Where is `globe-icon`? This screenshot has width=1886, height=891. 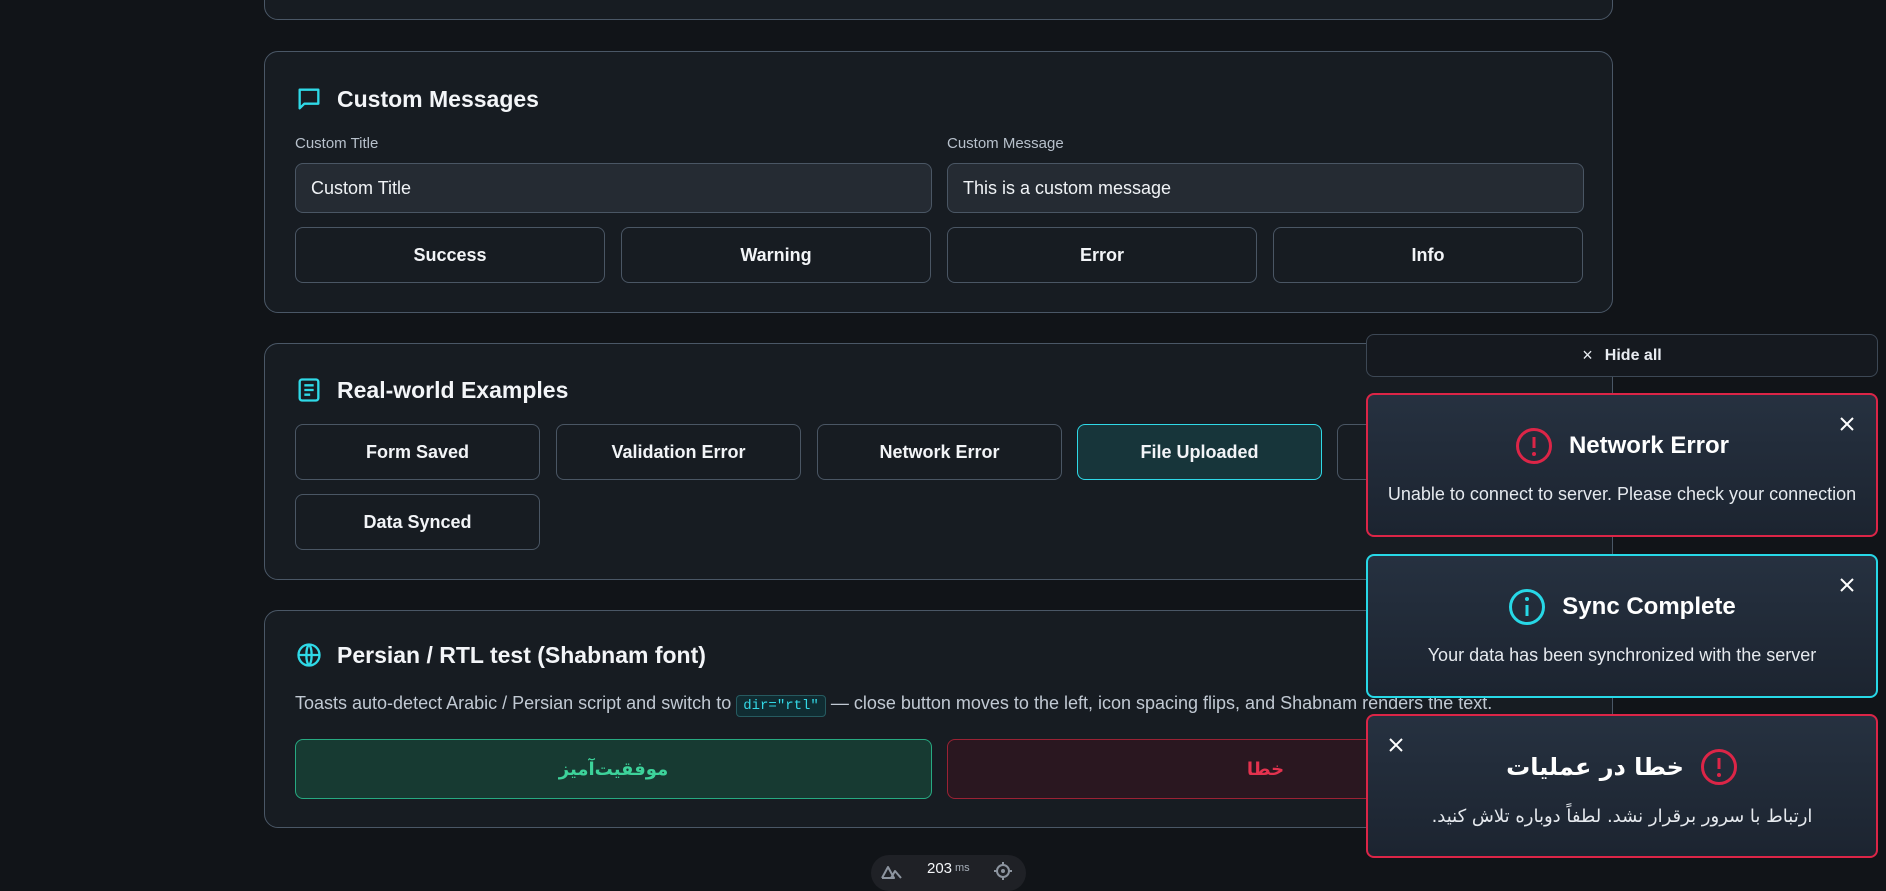 globe-icon is located at coordinates (309, 655).